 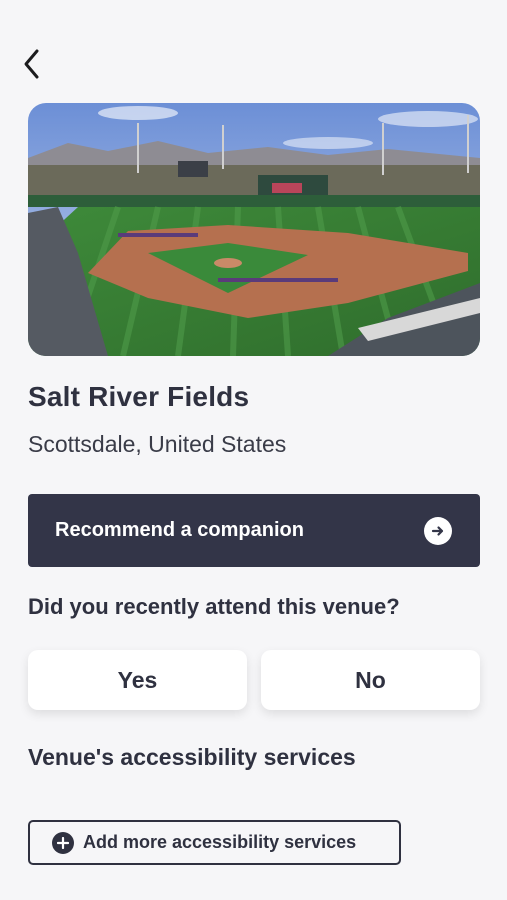 I want to click on recommend-companion-label: Recommend a companion, so click(x=179, y=530).